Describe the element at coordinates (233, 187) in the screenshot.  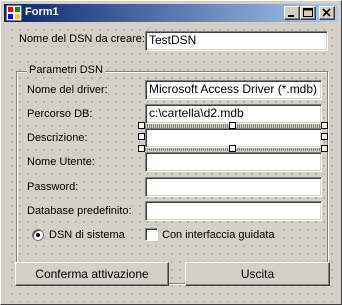
I see `password-field` at that location.